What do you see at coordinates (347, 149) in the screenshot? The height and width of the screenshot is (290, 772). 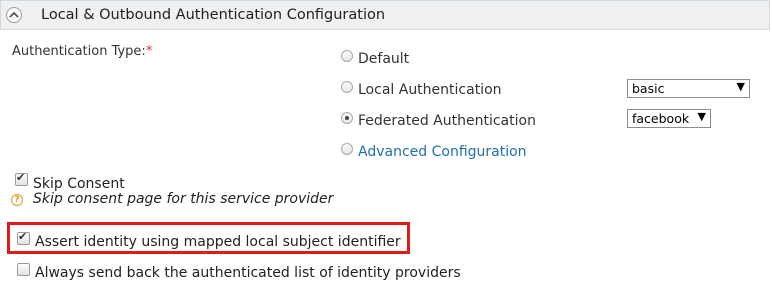 I see `radio-advanced-configuration` at bounding box center [347, 149].